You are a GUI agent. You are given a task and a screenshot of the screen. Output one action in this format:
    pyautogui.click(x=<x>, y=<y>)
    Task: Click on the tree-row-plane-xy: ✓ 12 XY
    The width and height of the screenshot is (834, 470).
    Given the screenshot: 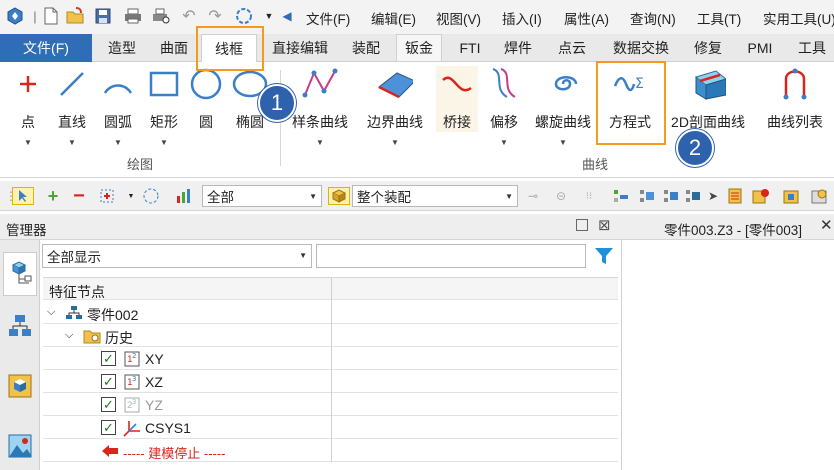 What is the action you would take?
    pyautogui.click(x=330, y=358)
    